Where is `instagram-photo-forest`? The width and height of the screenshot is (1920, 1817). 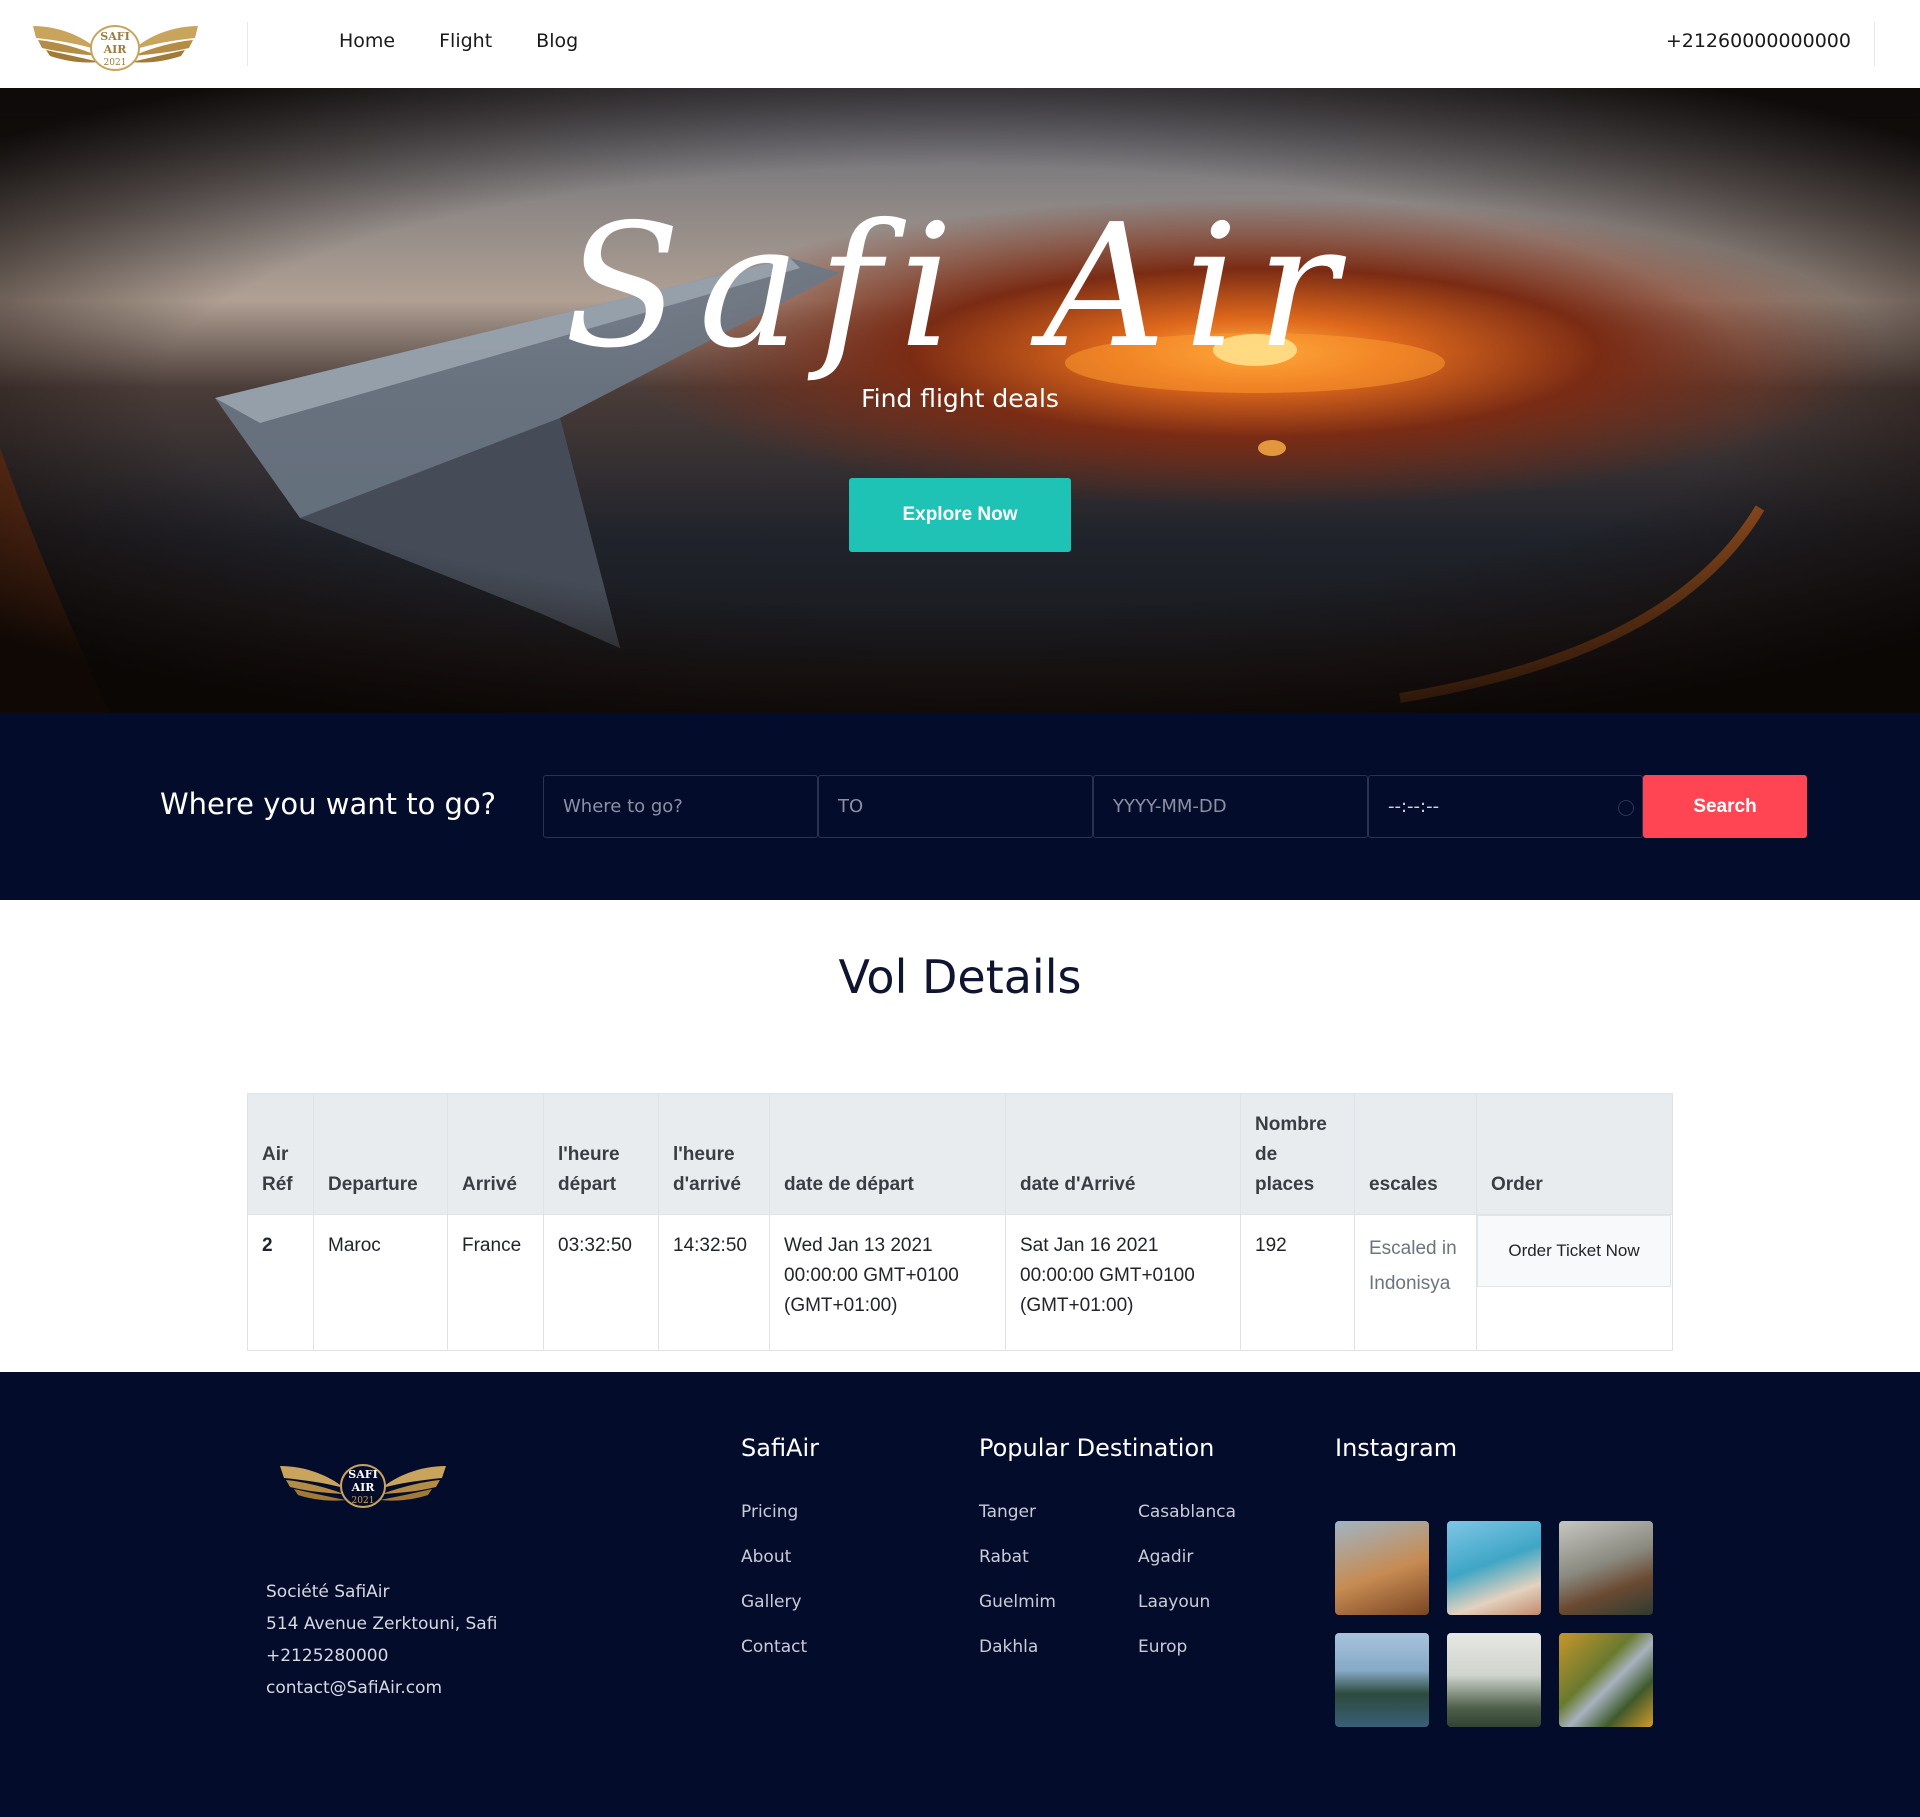 instagram-photo-forest is located at coordinates (1494, 1680).